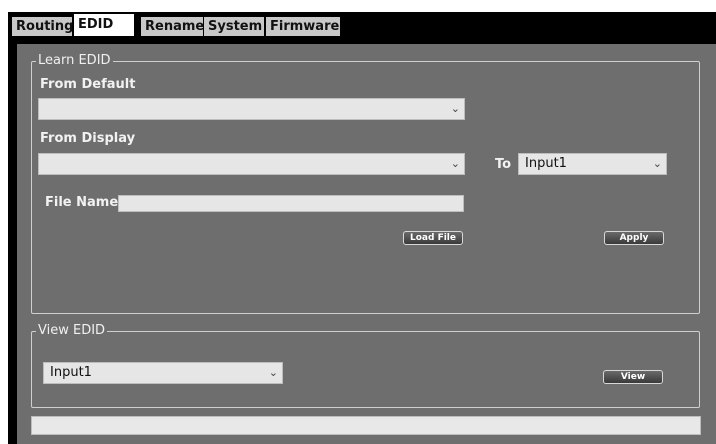 The image size is (716, 444). Describe the element at coordinates (104, 25) in the screenshot. I see `tab-edid: EDID` at that location.